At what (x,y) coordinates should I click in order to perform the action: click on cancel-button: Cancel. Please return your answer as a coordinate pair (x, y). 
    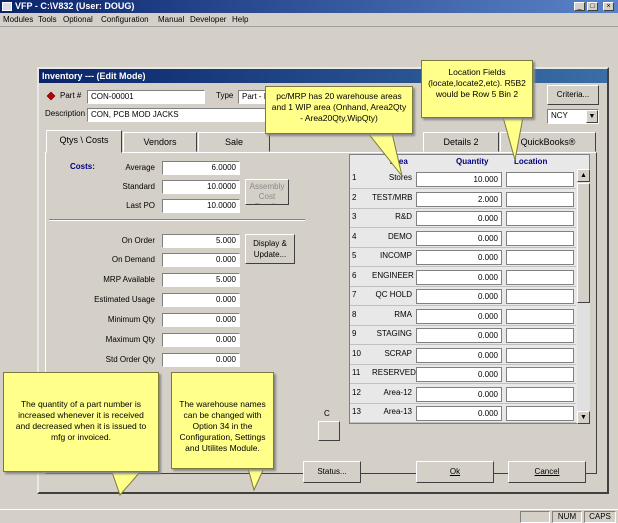
    Looking at the image, I should click on (547, 472).